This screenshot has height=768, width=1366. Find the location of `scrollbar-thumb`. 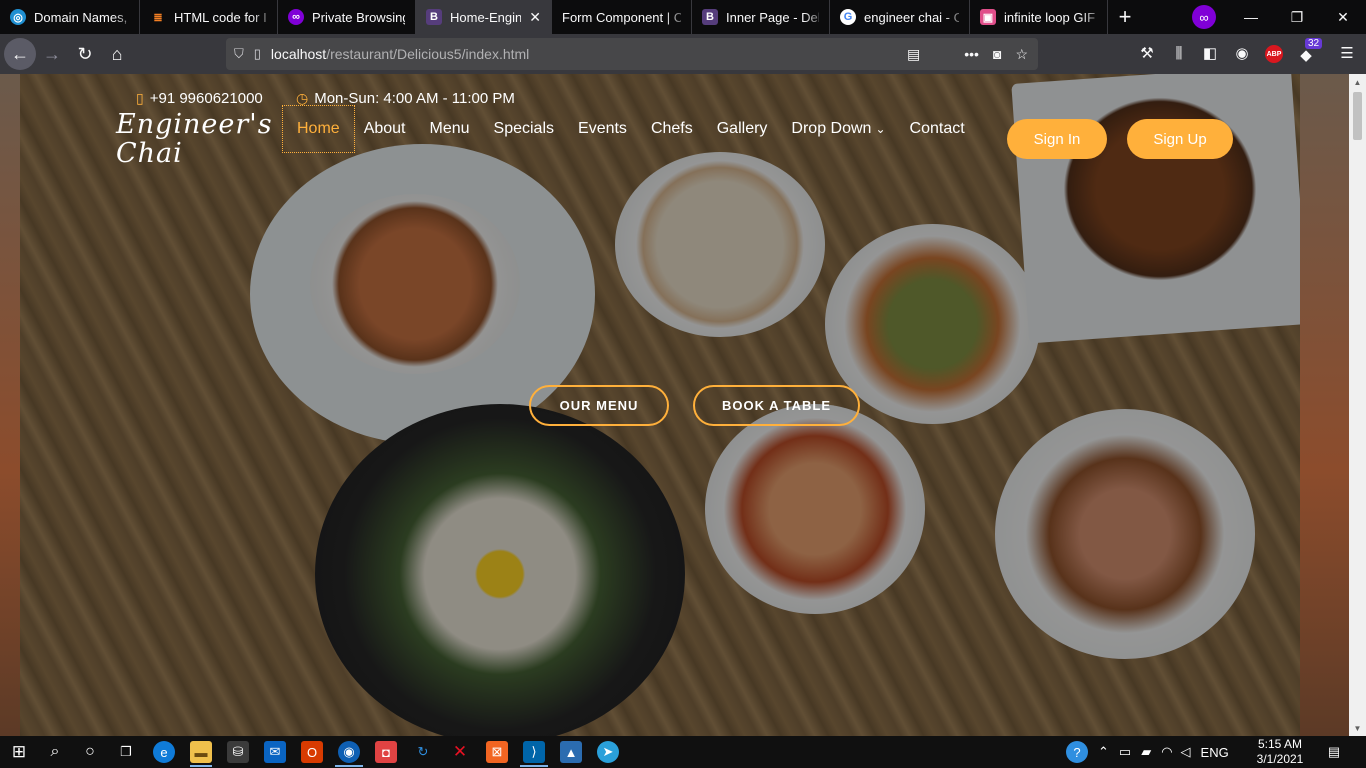

scrollbar-thumb is located at coordinates (1357, 116).